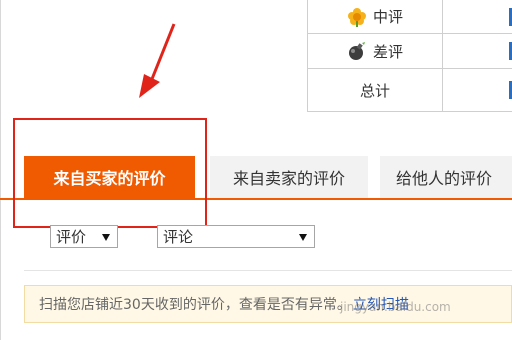  What do you see at coordinates (236, 236) in the screenshot?
I see `comment-filter-select: 评论` at bounding box center [236, 236].